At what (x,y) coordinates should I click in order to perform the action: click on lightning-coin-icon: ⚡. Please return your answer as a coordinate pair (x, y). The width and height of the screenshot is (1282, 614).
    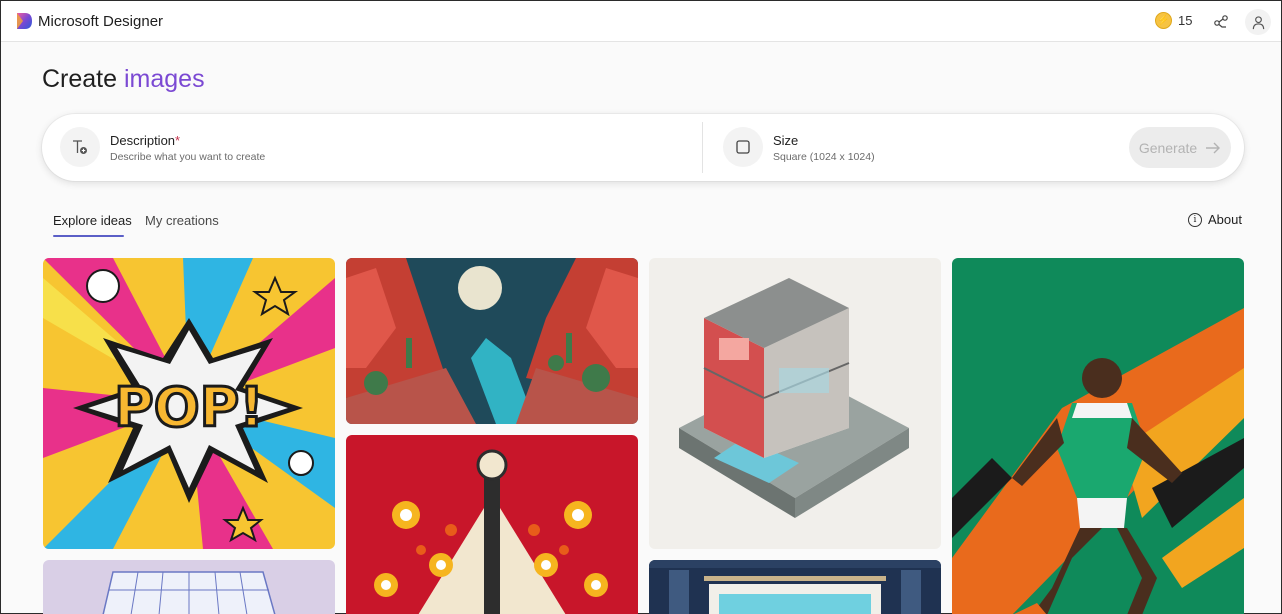
    Looking at the image, I should click on (1163, 20).